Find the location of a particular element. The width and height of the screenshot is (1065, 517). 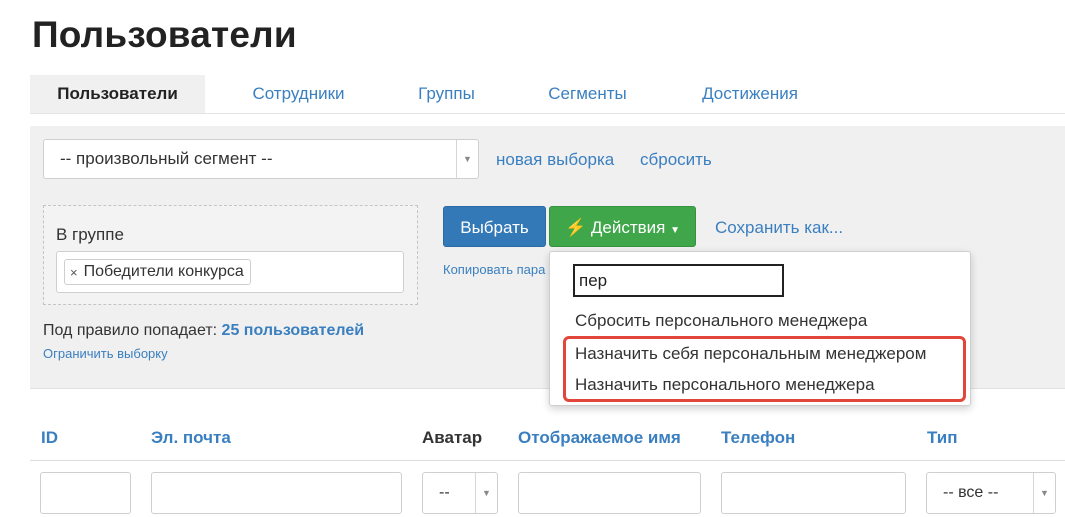

select-button: Выбрать is located at coordinates (494, 226).